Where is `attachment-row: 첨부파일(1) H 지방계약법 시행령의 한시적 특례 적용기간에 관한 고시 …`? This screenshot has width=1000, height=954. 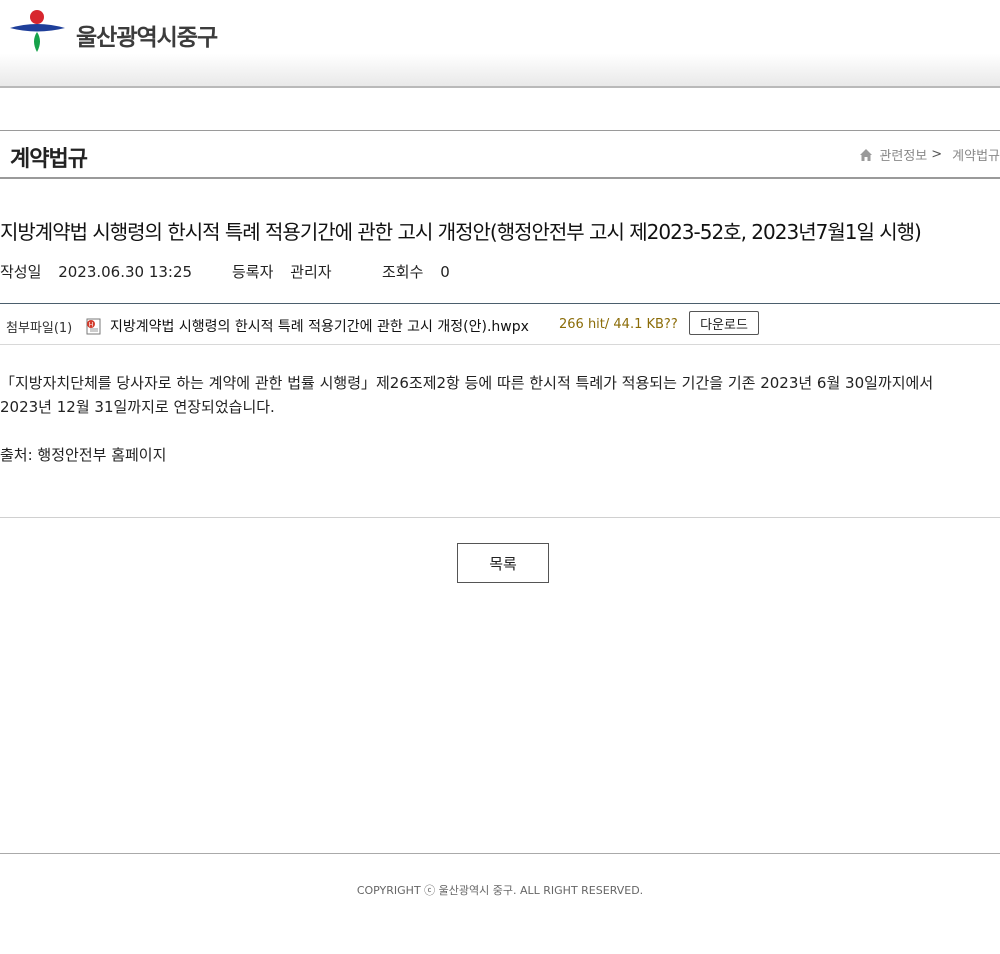
attachment-row: 첨부파일(1) H 지방계약법 시행령의 한시적 특례 적용기간에 관한 고시 … is located at coordinates (500, 324).